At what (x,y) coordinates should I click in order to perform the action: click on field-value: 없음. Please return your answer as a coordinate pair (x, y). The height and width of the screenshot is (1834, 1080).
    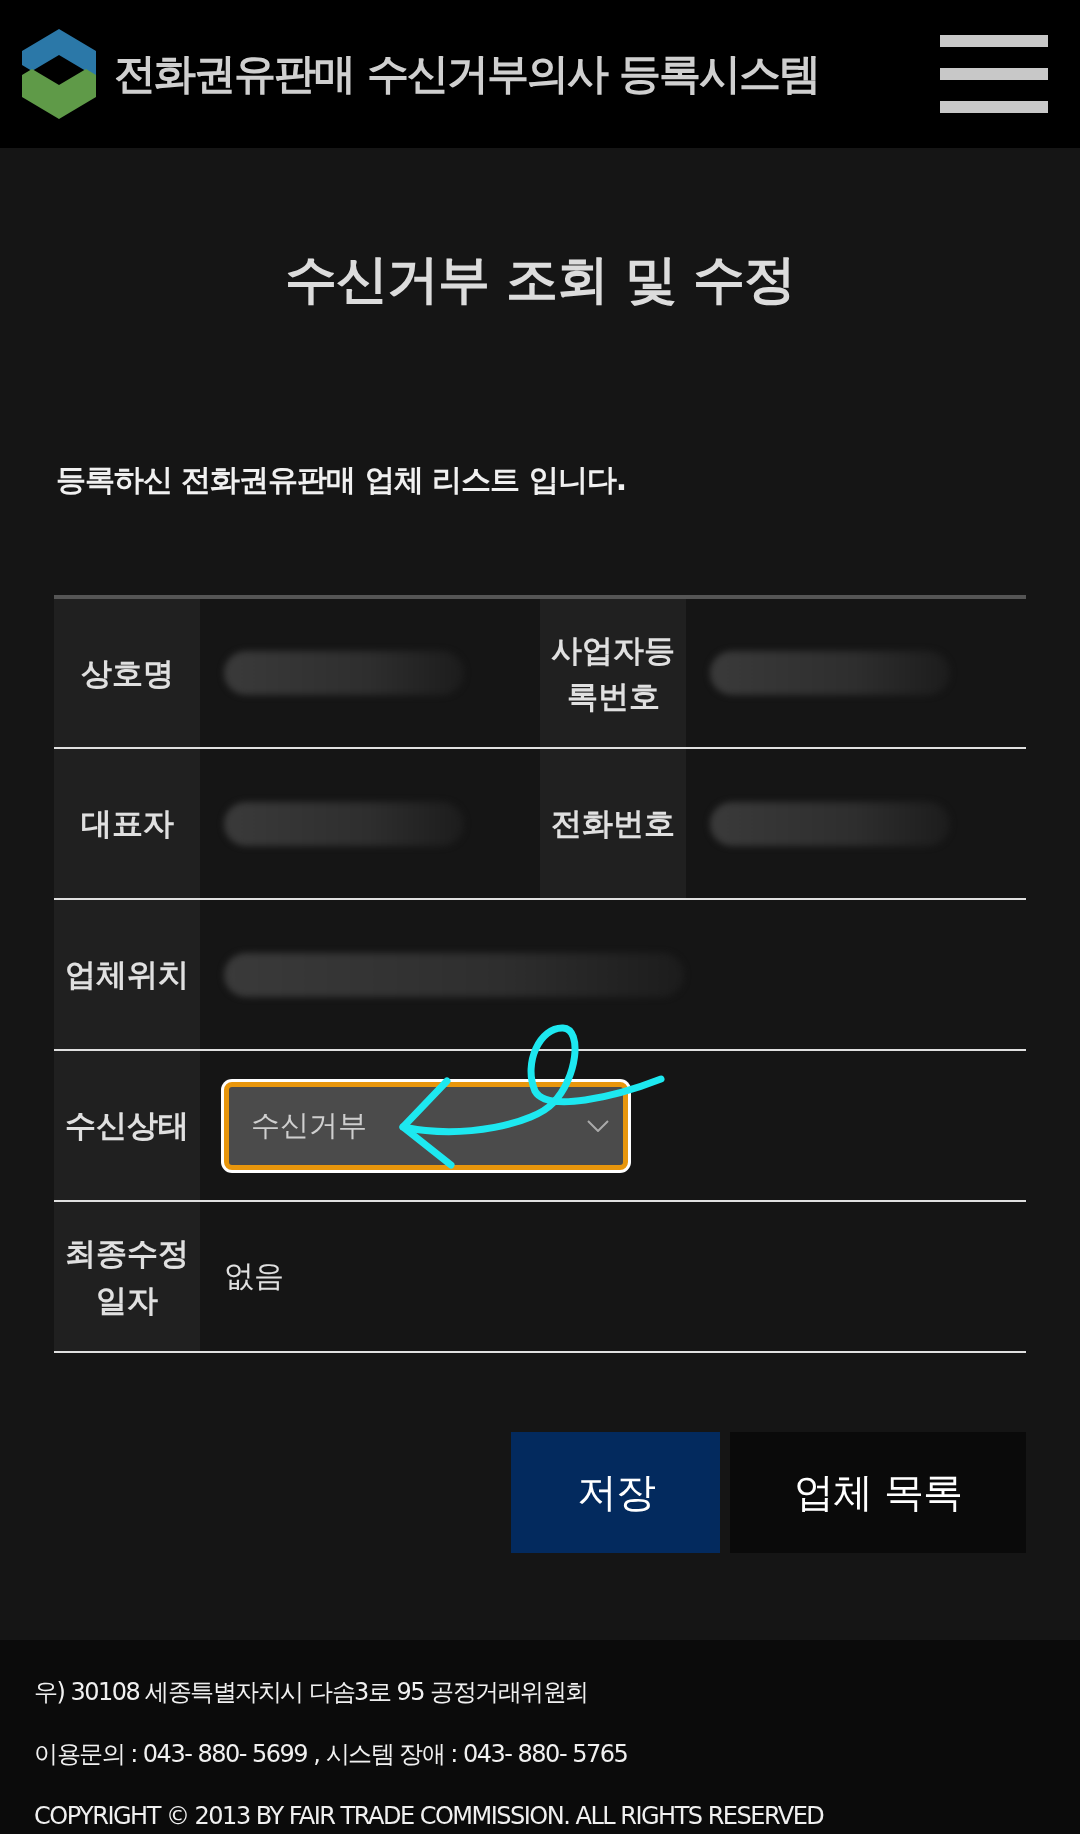
    Looking at the image, I should click on (254, 1275).